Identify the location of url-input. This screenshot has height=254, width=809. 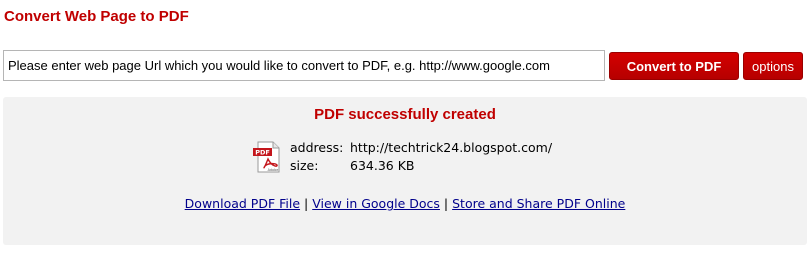
(304, 65).